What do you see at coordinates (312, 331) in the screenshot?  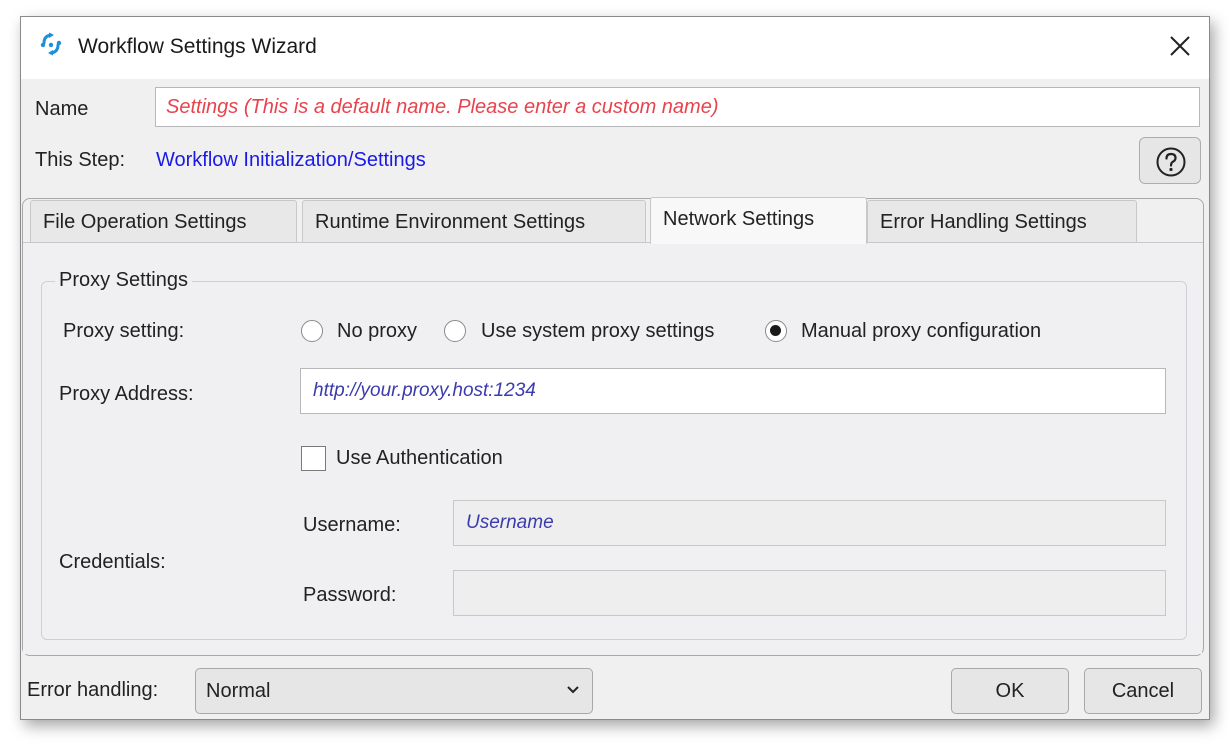 I see `no-proxy-radio` at bounding box center [312, 331].